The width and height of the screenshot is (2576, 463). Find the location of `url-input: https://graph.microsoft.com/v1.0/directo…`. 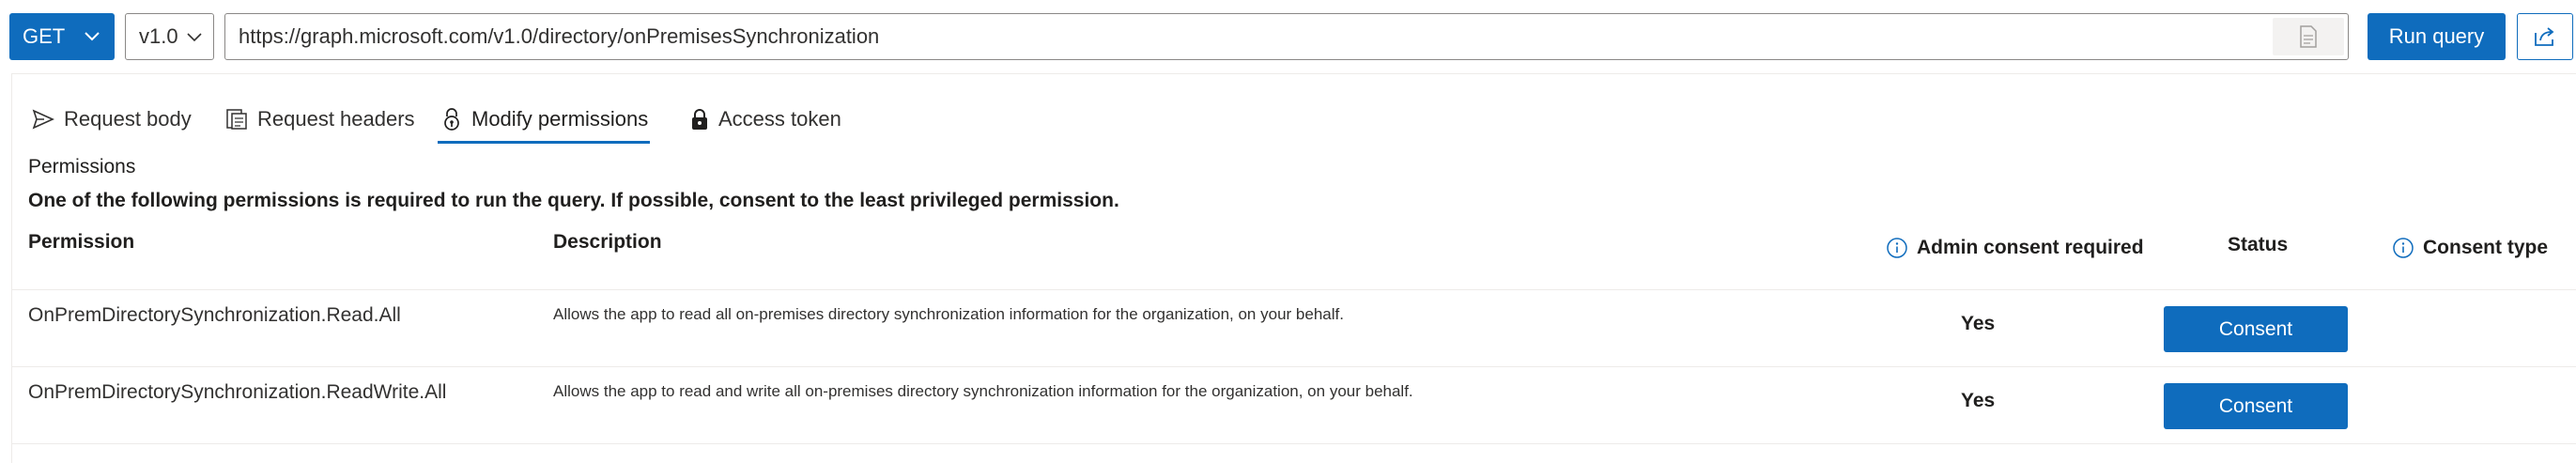

url-input: https://graph.microsoft.com/v1.0/directo… is located at coordinates (1286, 36).